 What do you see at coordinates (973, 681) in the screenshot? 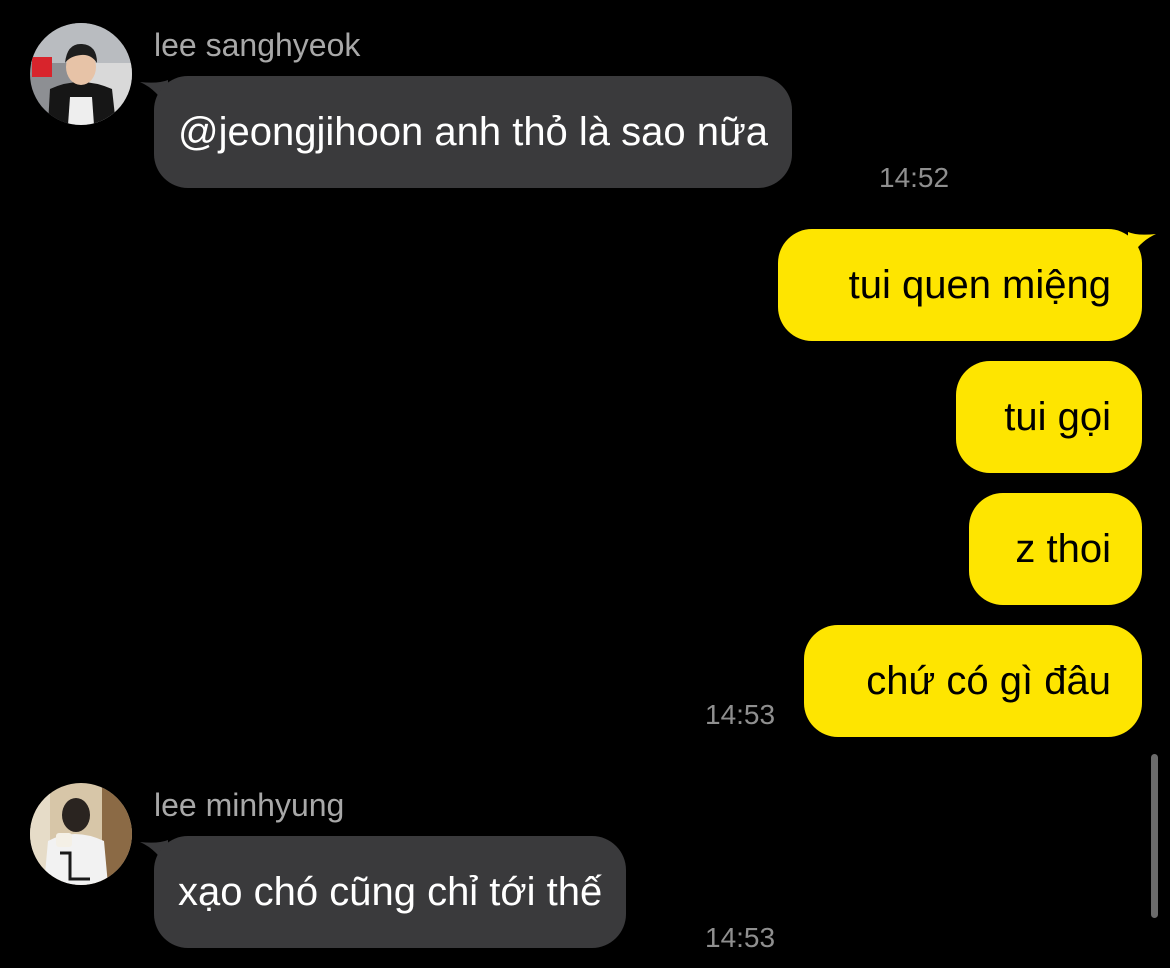
I see `message-bubble: chứ có gì đâu` at bounding box center [973, 681].